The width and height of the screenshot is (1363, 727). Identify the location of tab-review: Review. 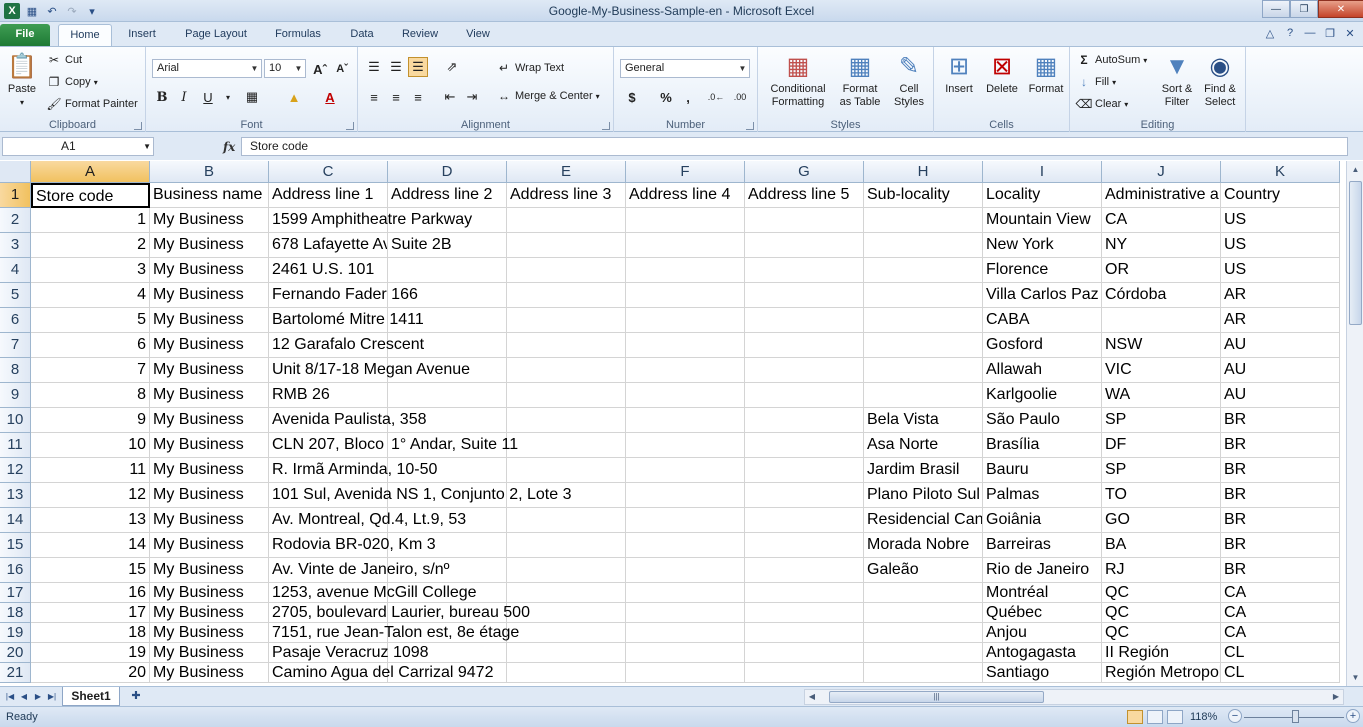
(420, 35).